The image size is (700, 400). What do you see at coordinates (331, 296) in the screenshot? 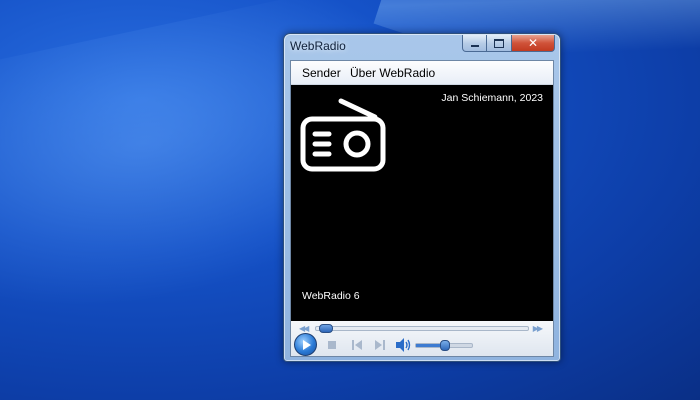
I see `station-name: WebRadio 6` at bounding box center [331, 296].